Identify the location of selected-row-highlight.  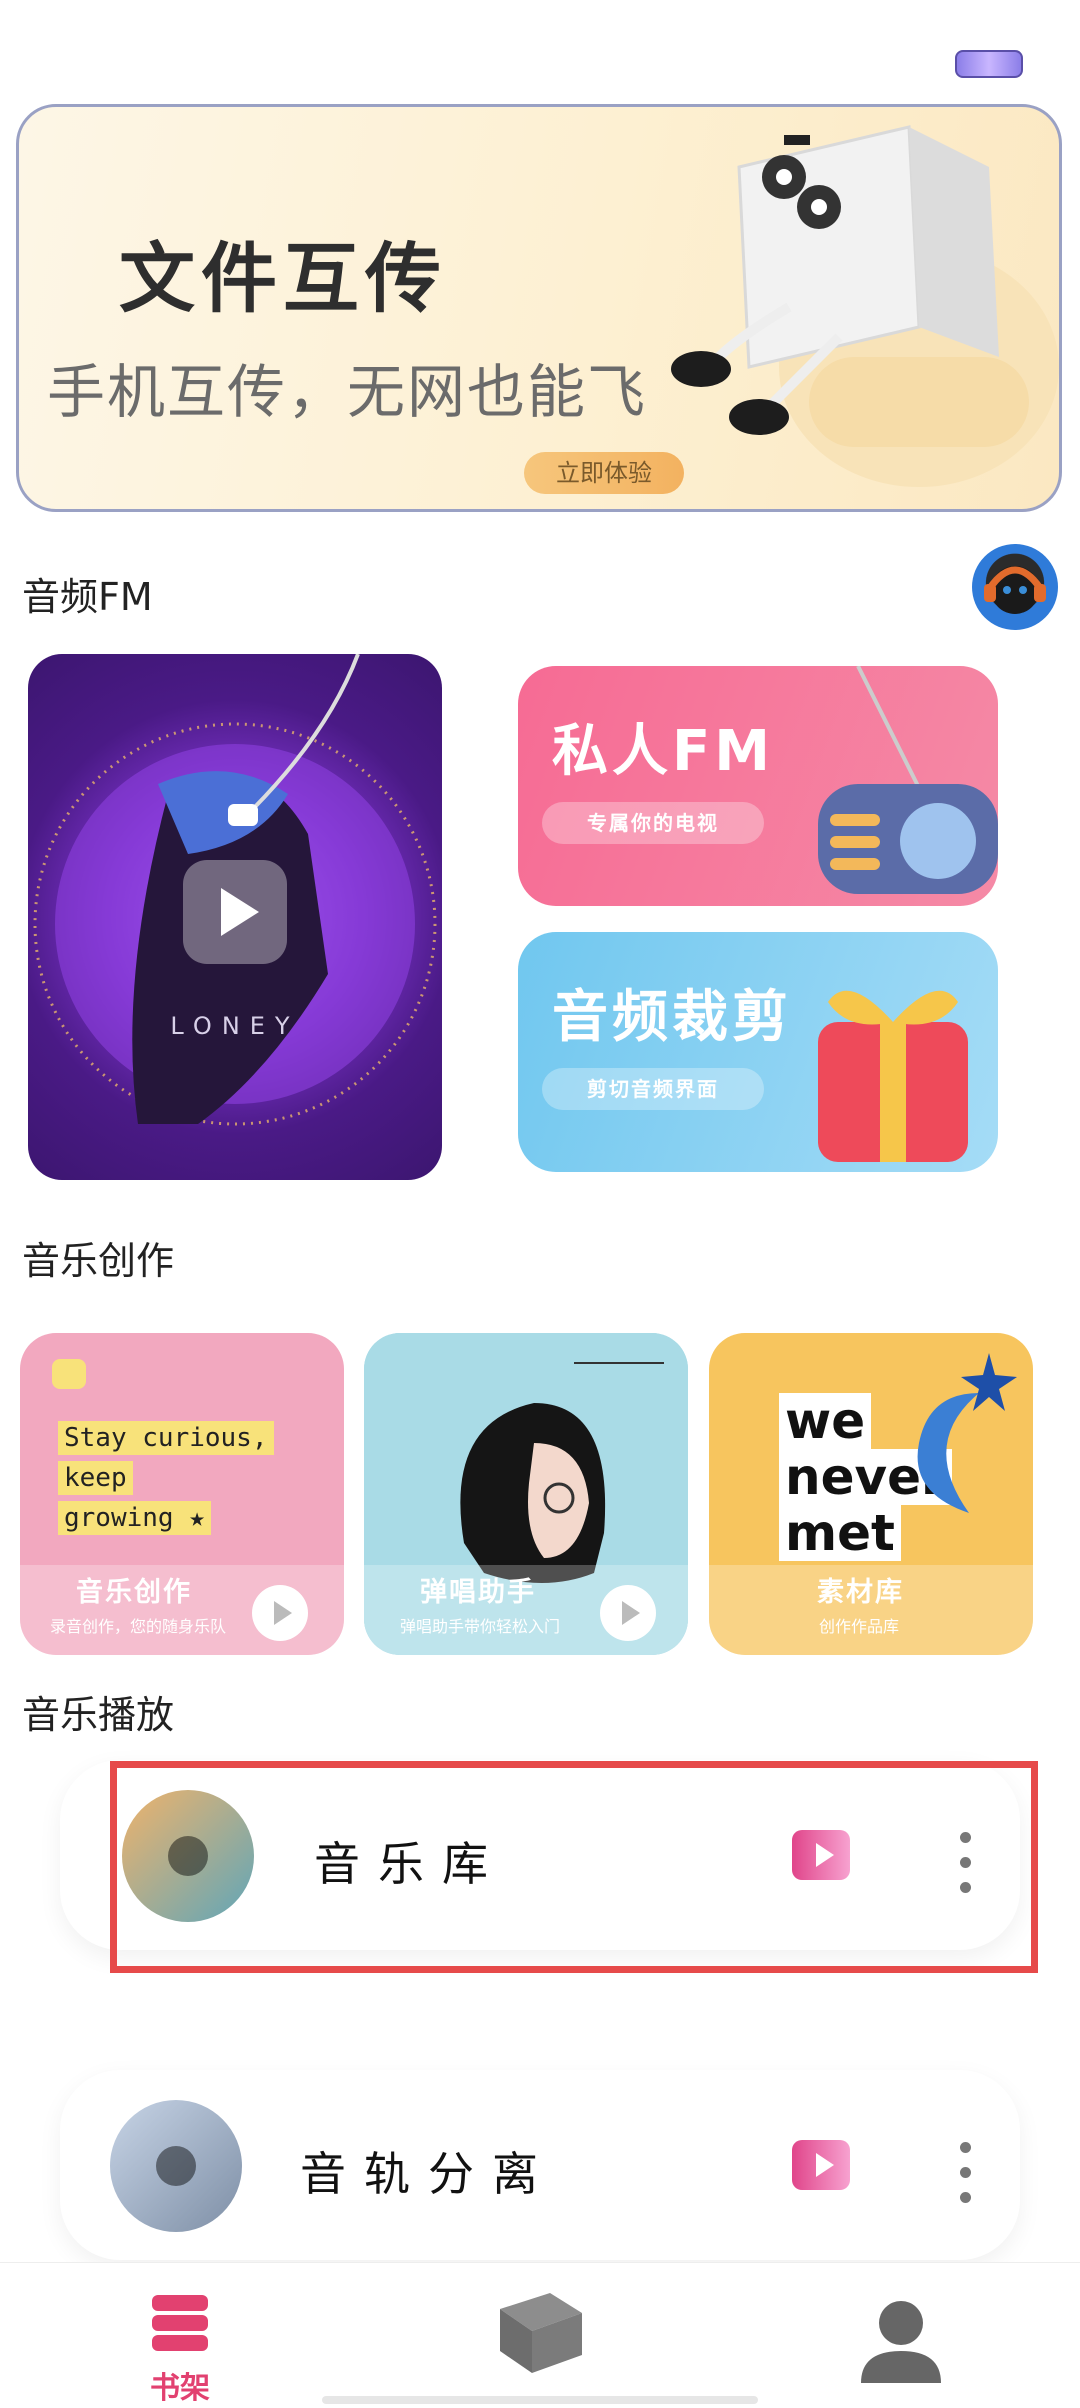
(574, 1867).